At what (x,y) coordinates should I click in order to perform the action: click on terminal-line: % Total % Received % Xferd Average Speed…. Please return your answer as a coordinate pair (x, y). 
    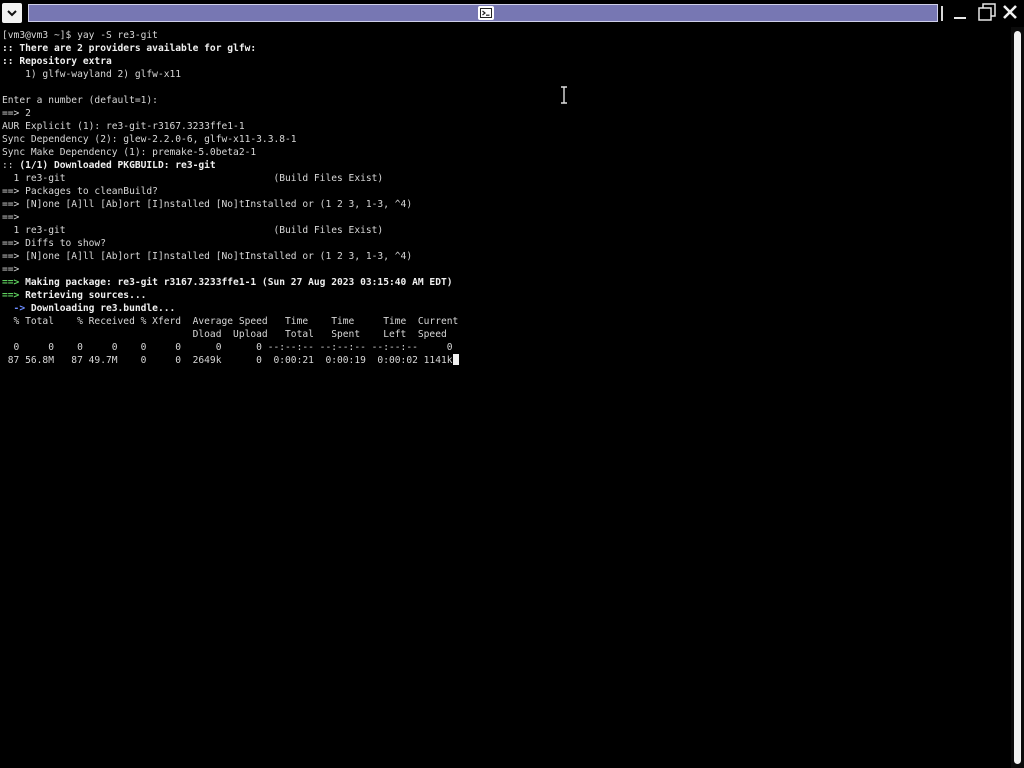
    Looking at the image, I should click on (230, 321).